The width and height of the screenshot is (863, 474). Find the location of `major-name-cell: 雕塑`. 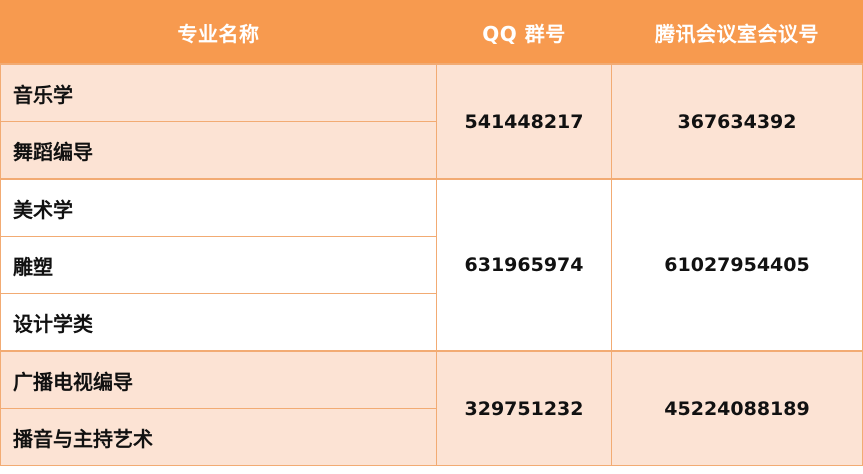

major-name-cell: 雕塑 is located at coordinates (218, 265).